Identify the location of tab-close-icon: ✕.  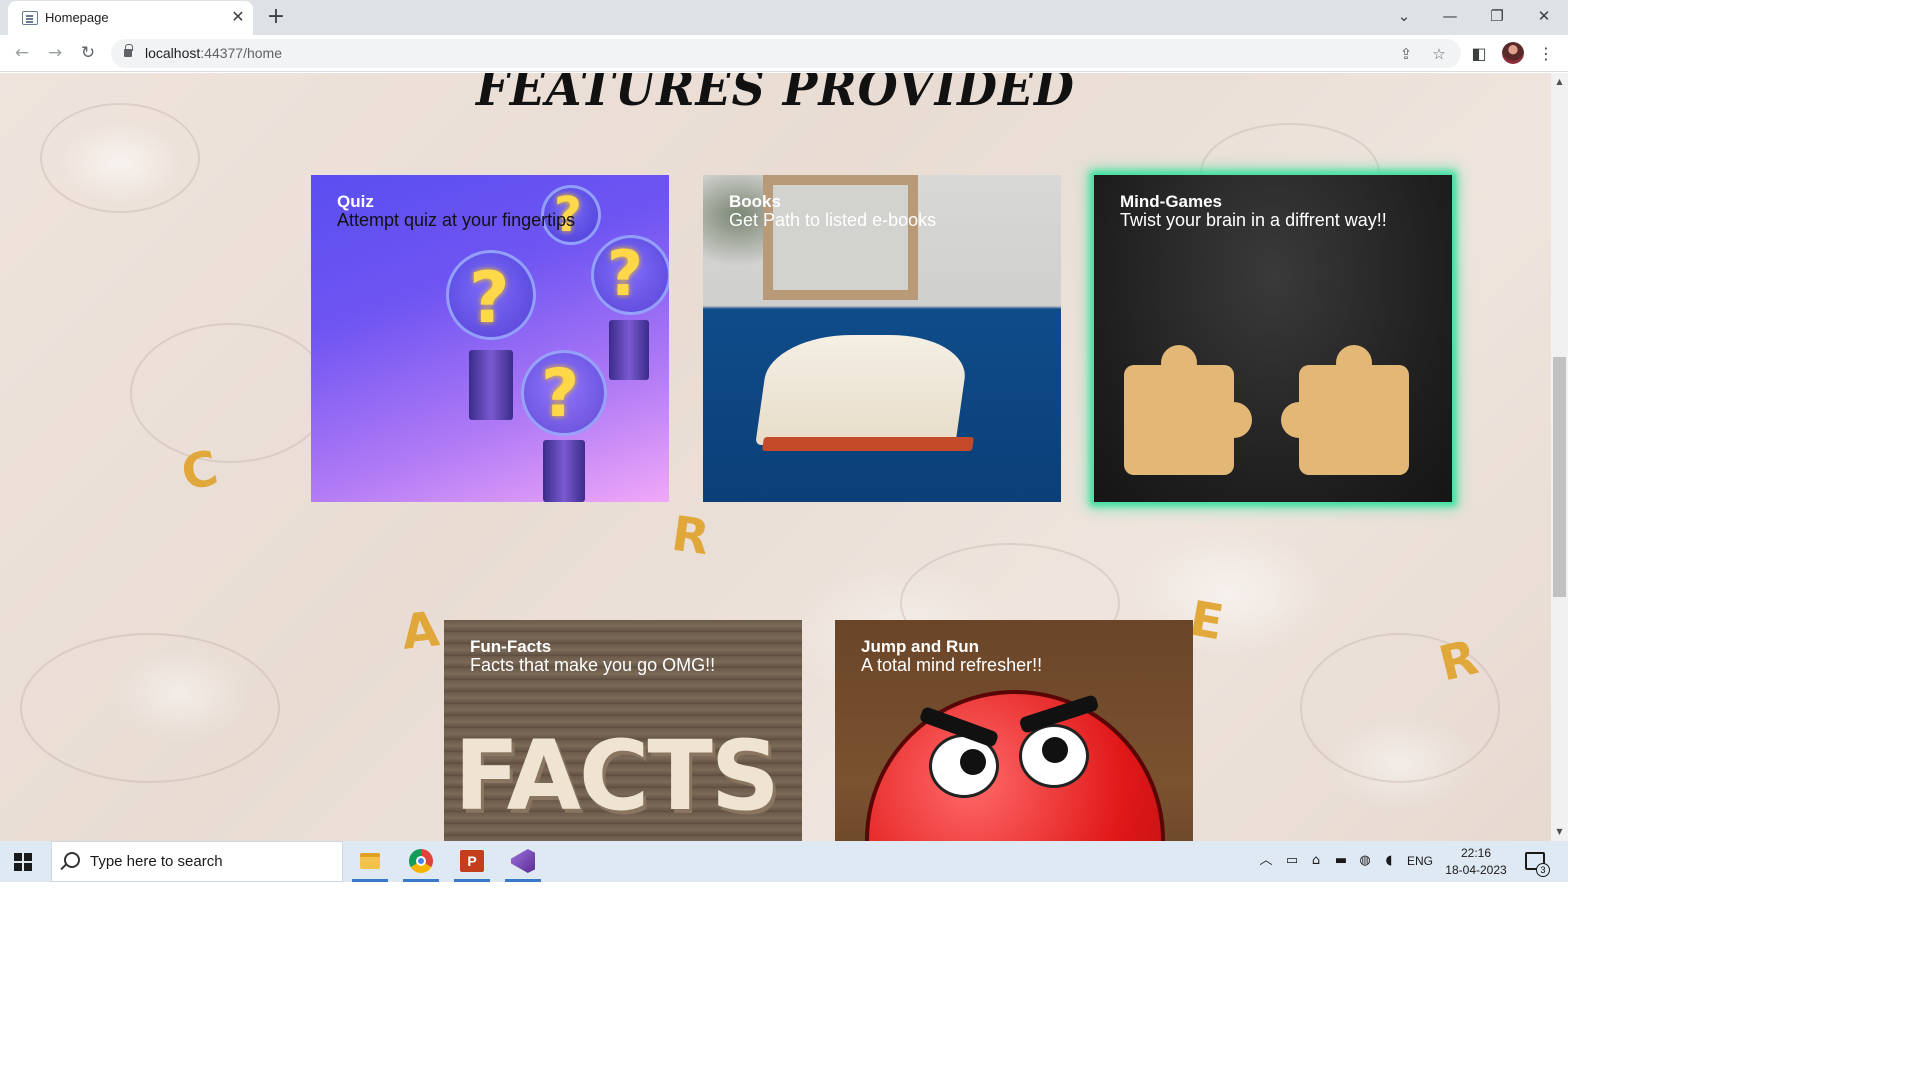
(238, 17).